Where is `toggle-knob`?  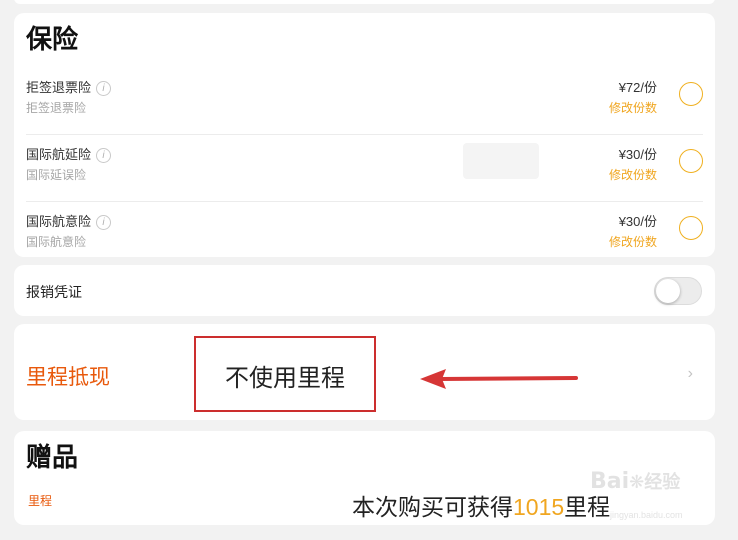
toggle-knob is located at coordinates (668, 291).